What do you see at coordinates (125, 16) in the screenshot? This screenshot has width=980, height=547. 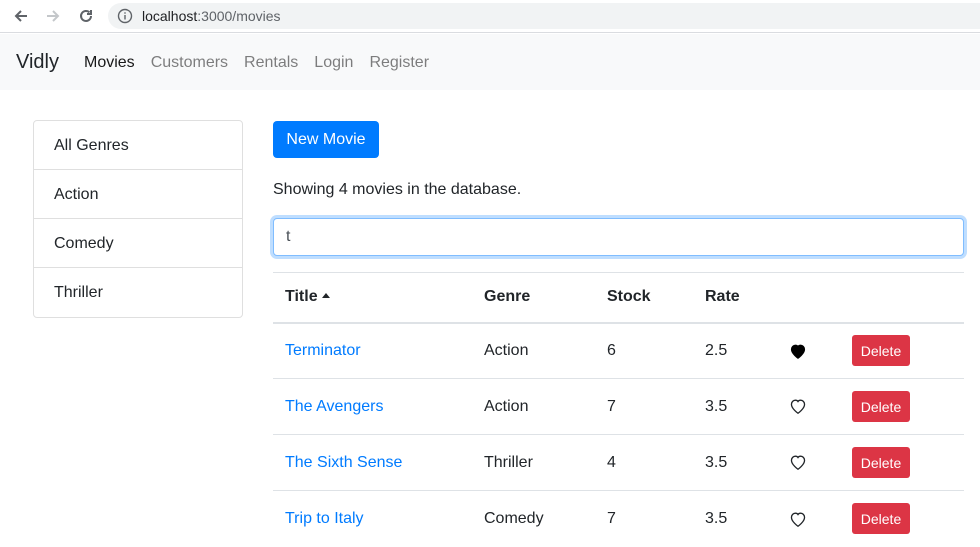 I see `info-icon` at bounding box center [125, 16].